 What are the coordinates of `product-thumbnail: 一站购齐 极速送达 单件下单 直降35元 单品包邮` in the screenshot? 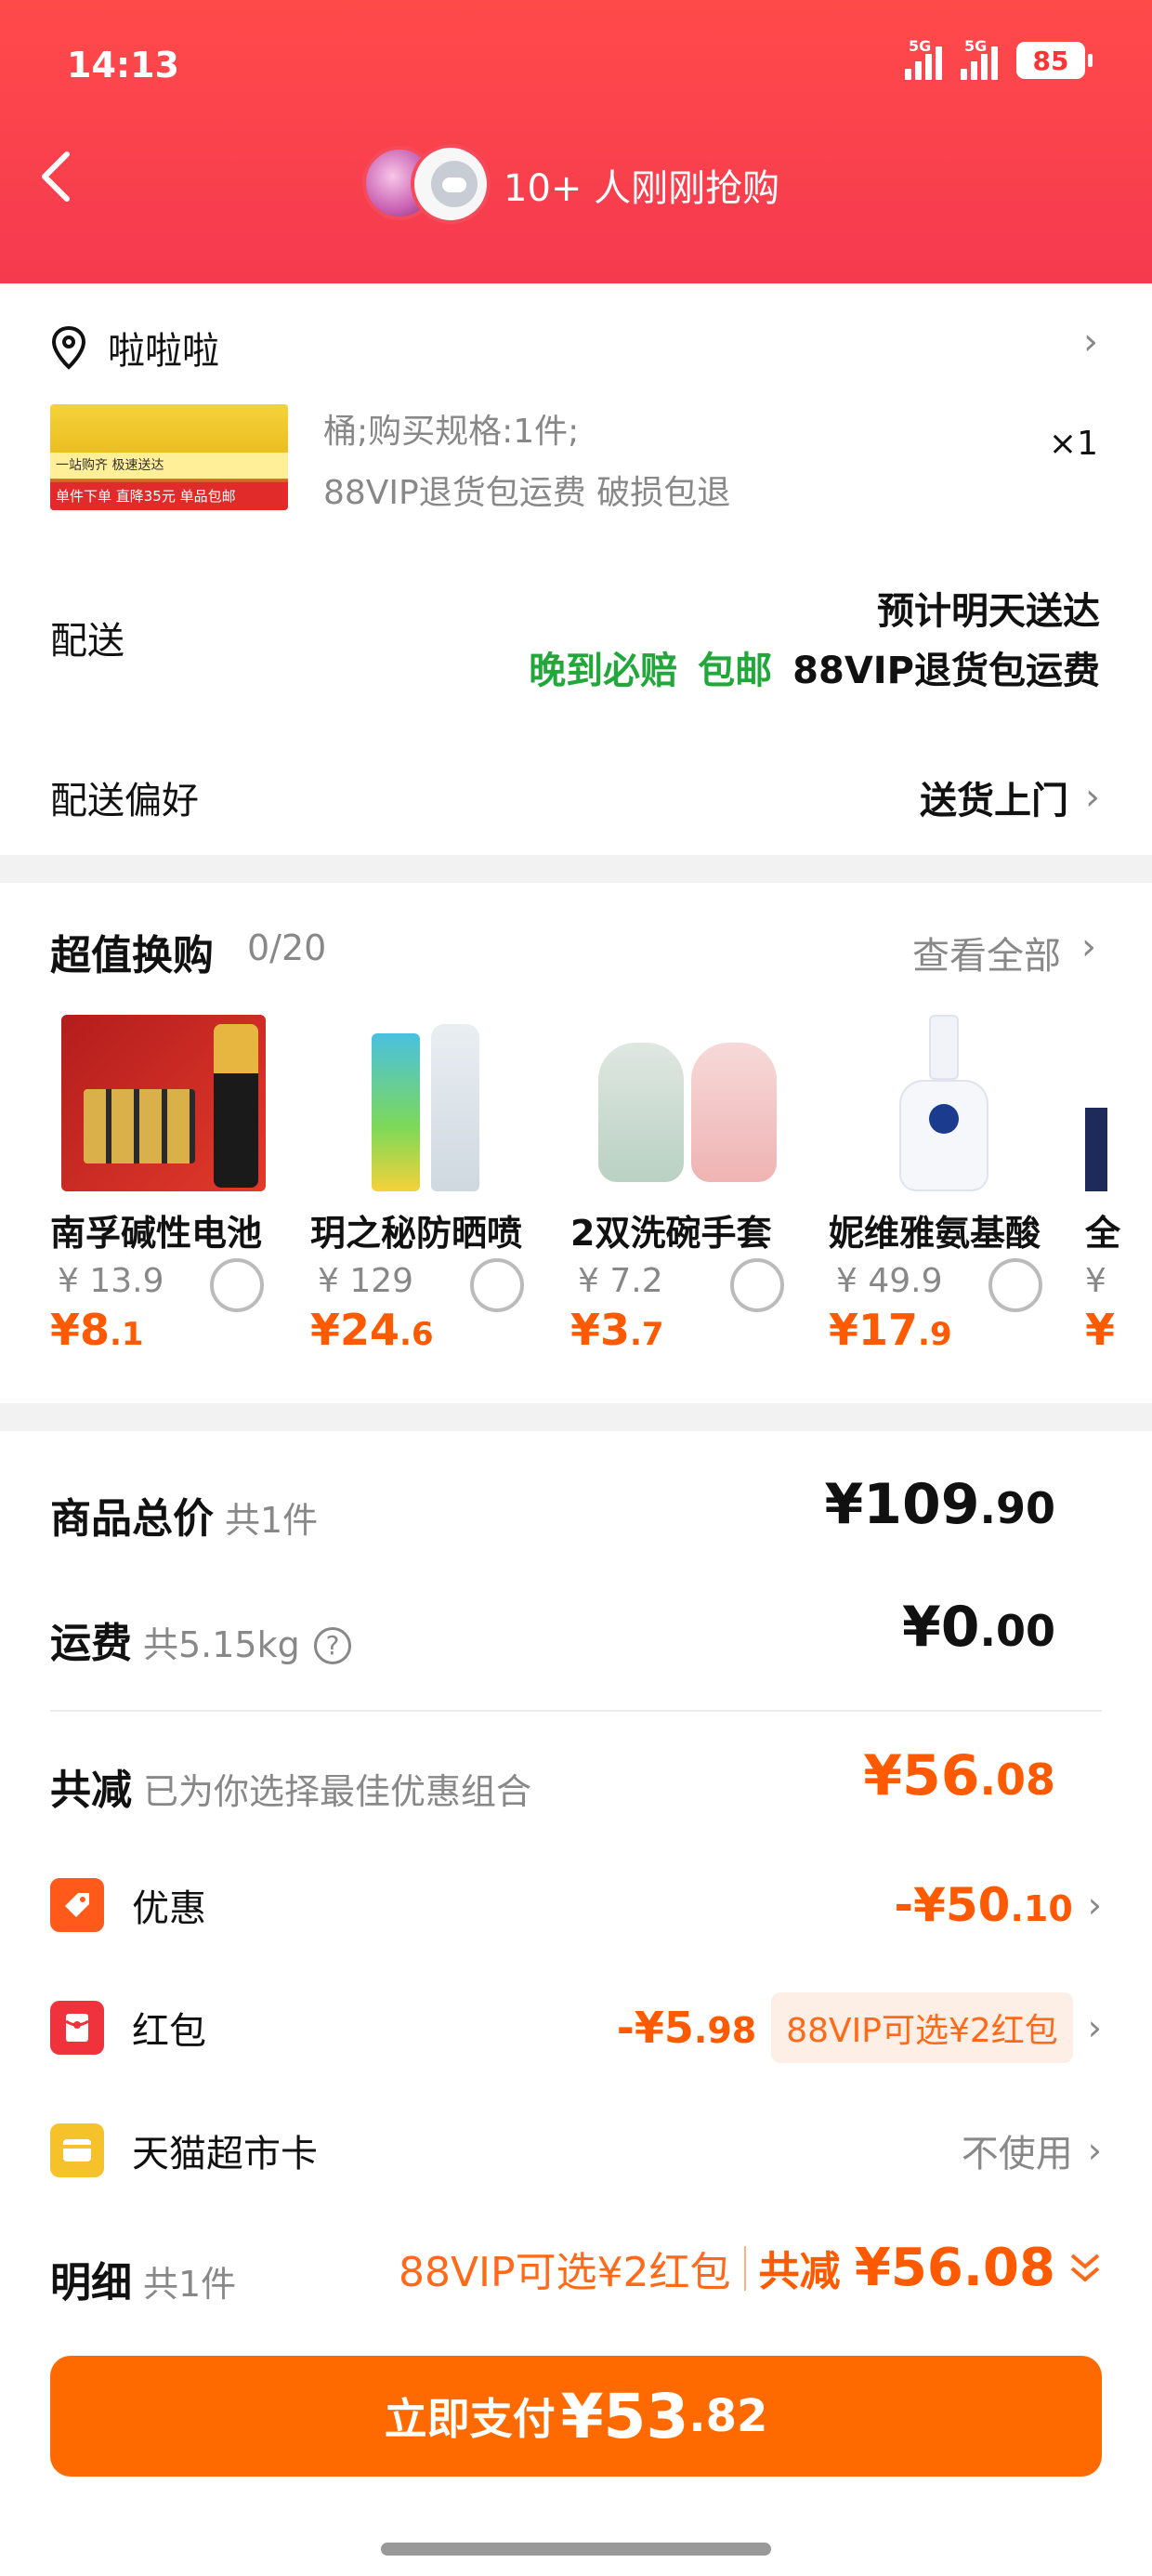 It's located at (169, 457).